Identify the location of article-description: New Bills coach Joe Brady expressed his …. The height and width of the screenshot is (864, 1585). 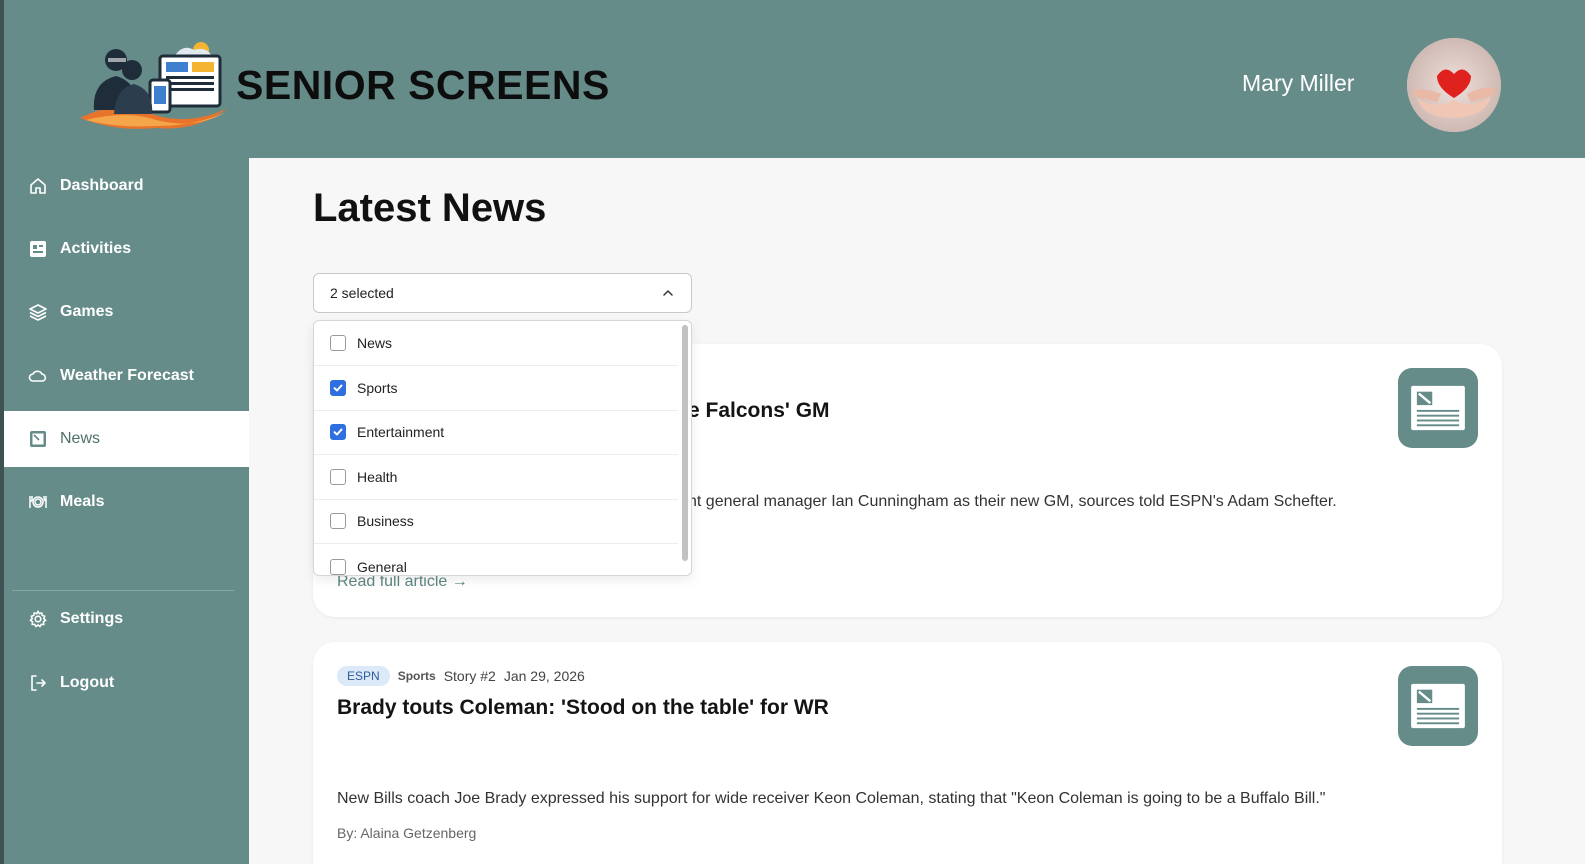
(831, 798).